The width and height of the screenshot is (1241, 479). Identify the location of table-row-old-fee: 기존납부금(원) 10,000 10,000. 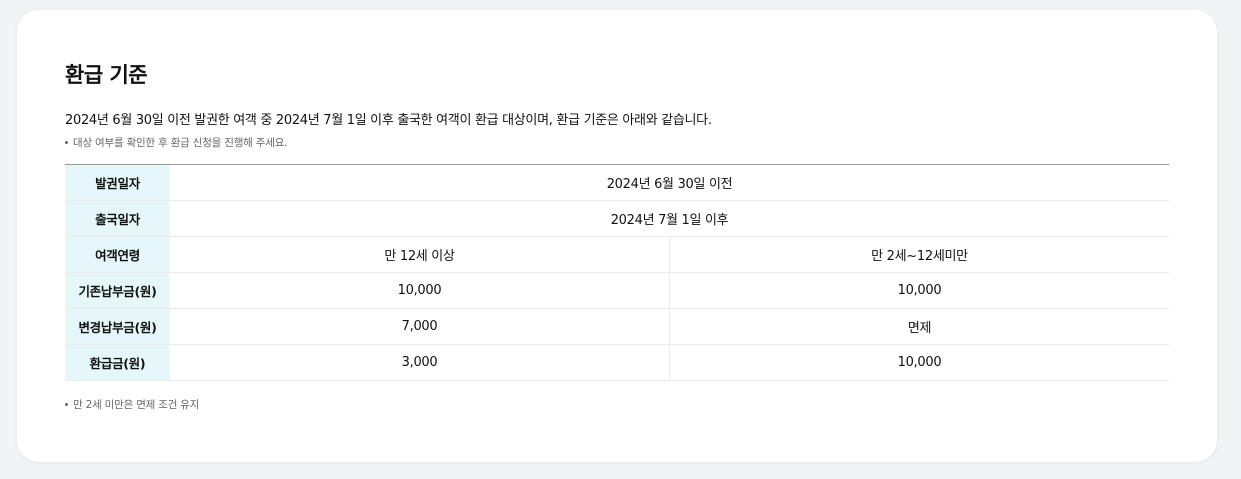
(617, 290).